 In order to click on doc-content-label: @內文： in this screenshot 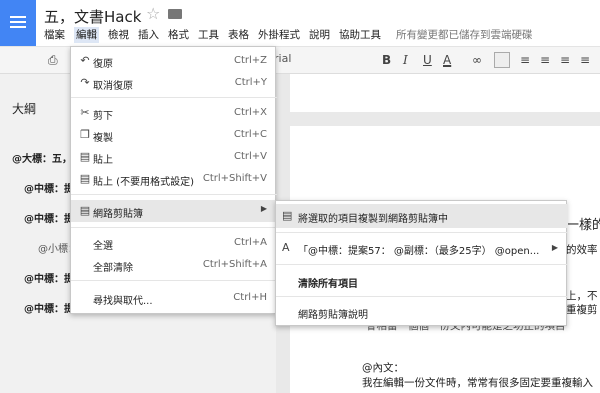, I will do `click(383, 368)`.